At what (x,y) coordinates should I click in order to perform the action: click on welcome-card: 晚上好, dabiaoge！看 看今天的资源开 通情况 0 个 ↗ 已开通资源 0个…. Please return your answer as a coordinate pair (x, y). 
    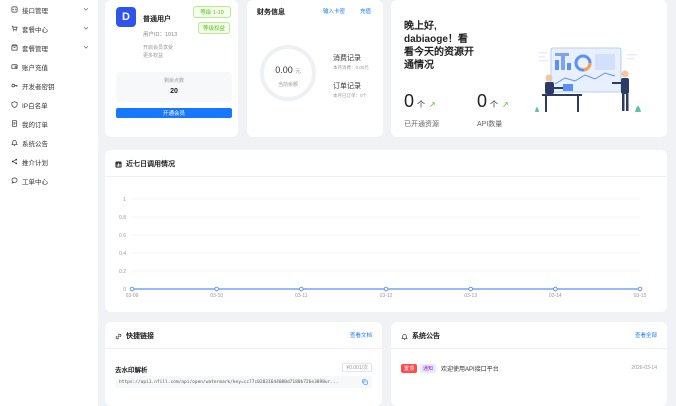
    Looking at the image, I should click on (529, 68).